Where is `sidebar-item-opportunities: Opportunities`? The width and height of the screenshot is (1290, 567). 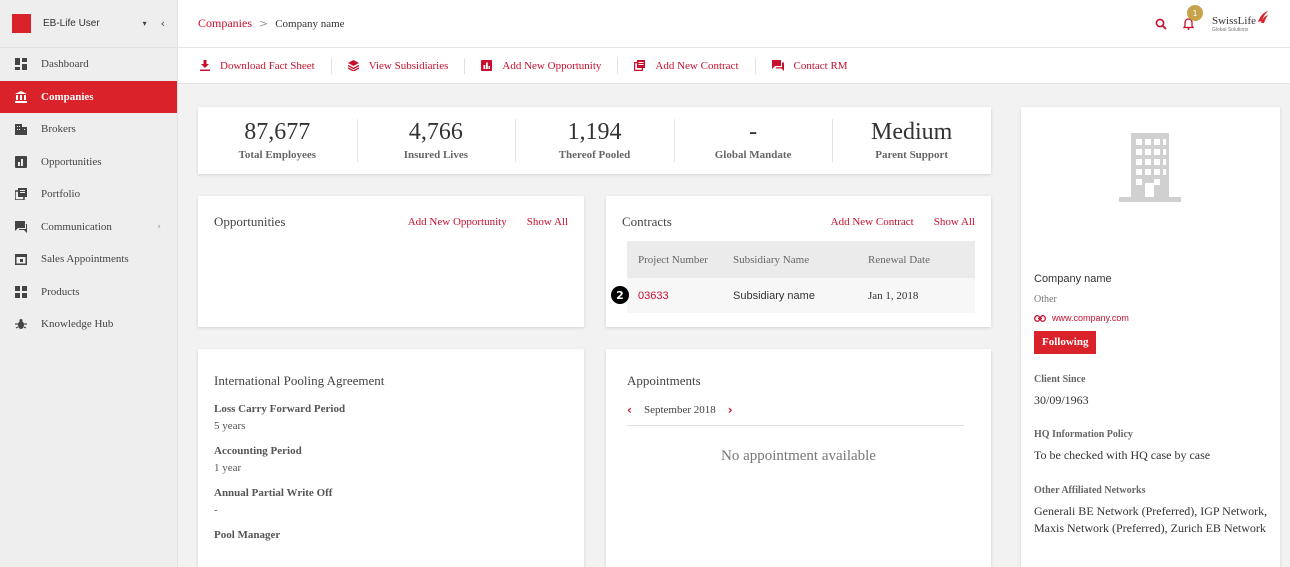
sidebar-item-opportunities: Opportunities is located at coordinates (88, 162).